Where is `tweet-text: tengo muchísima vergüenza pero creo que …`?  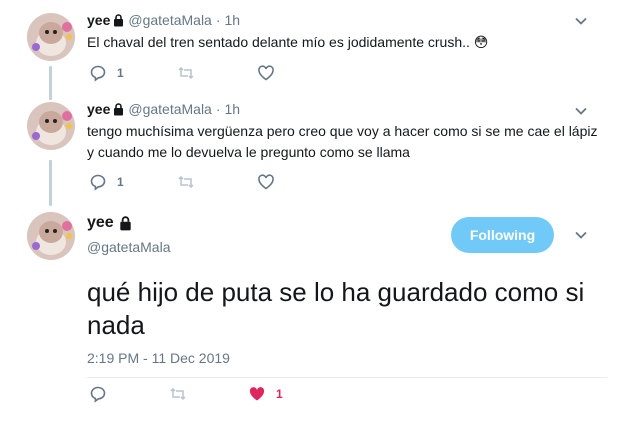
tweet-text: tengo muchísima vergüenza pero creo que … is located at coordinates (342, 141).